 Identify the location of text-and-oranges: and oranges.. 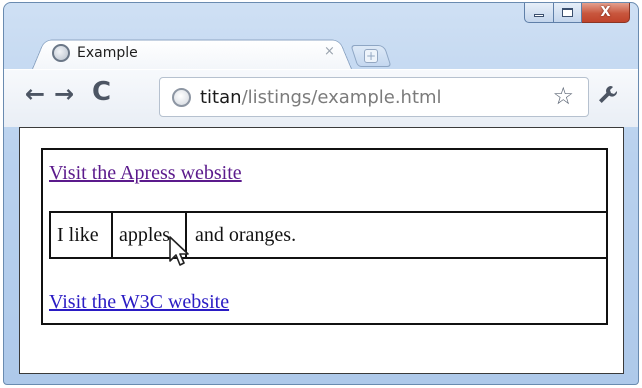
(246, 235).